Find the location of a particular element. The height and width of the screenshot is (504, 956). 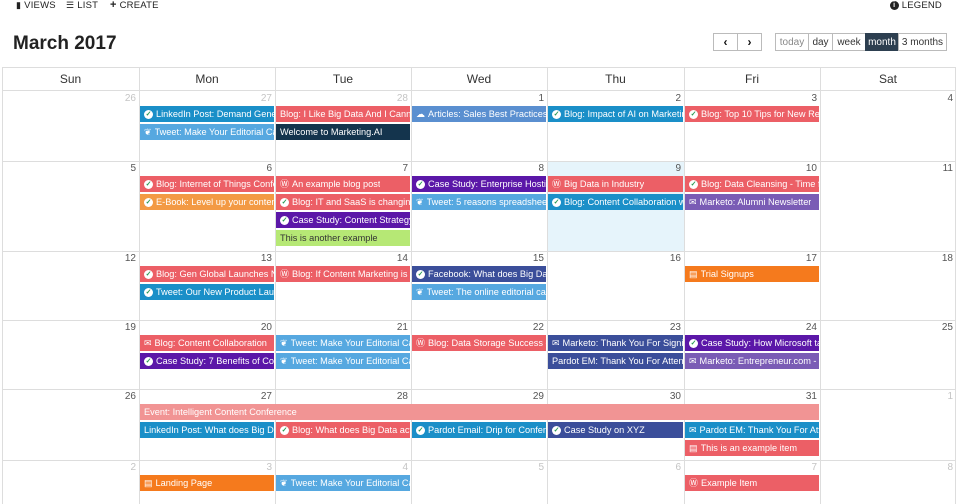

legend-button: i LEGEND is located at coordinates (915, 5).